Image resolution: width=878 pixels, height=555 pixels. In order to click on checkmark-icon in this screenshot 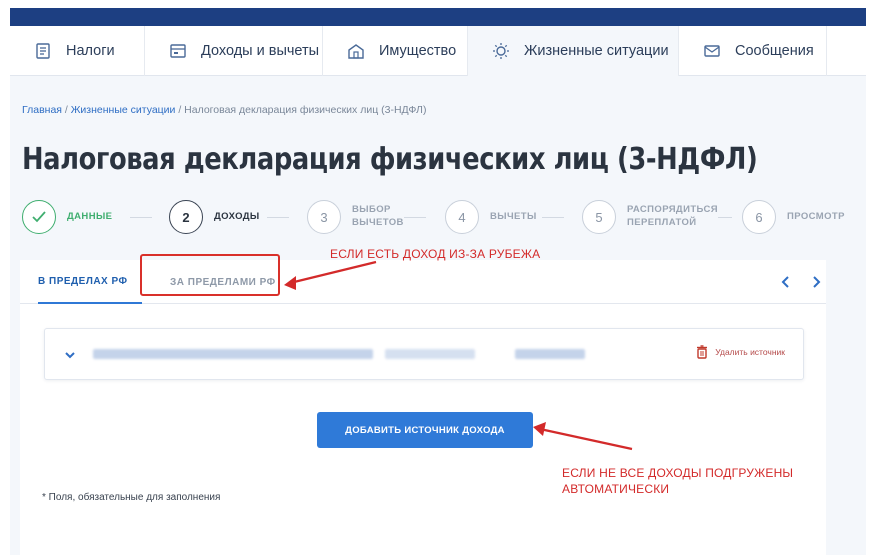, I will do `click(39, 217)`.